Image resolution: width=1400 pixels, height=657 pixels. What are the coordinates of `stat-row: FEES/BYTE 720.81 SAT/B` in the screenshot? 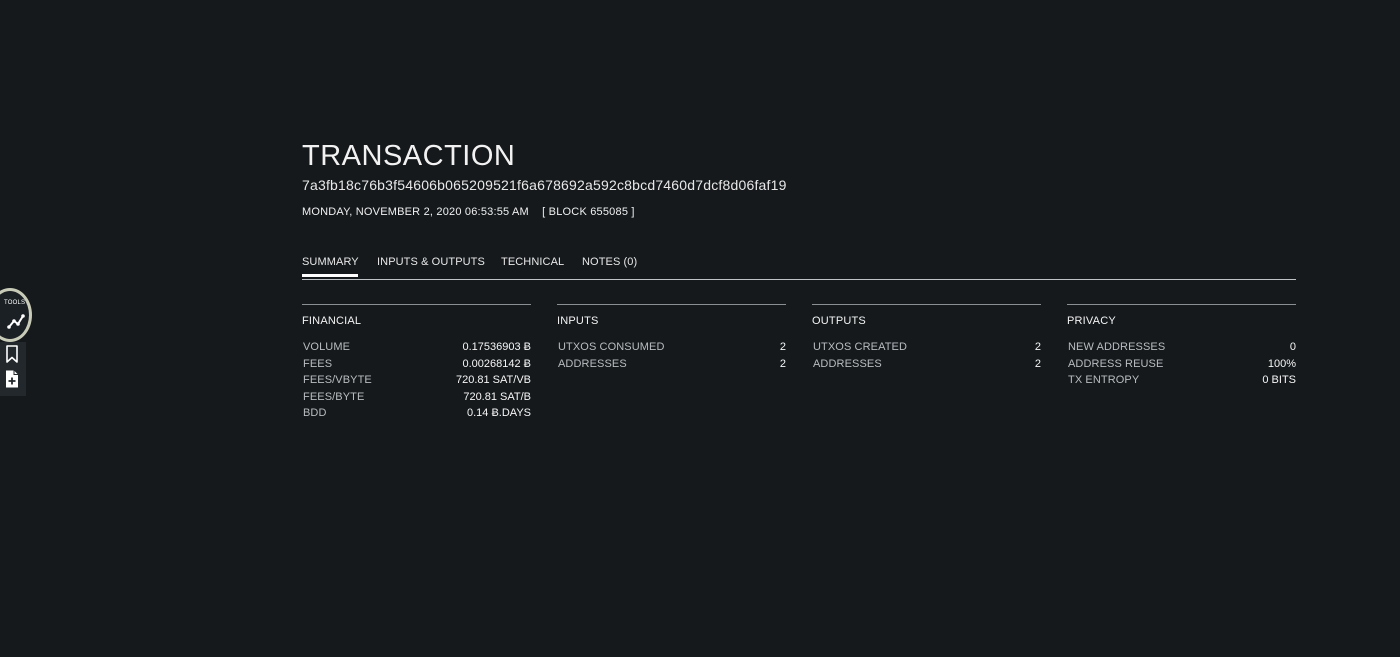 It's located at (416, 397).